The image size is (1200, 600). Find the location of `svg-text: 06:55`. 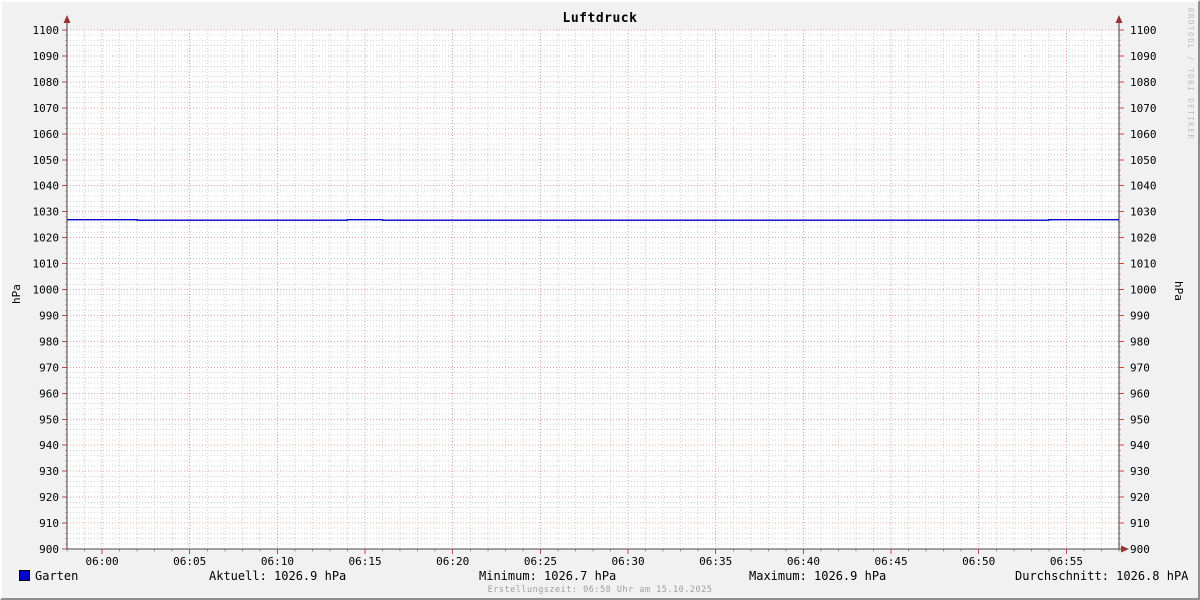

svg-text: 06:55 is located at coordinates (1066, 561).